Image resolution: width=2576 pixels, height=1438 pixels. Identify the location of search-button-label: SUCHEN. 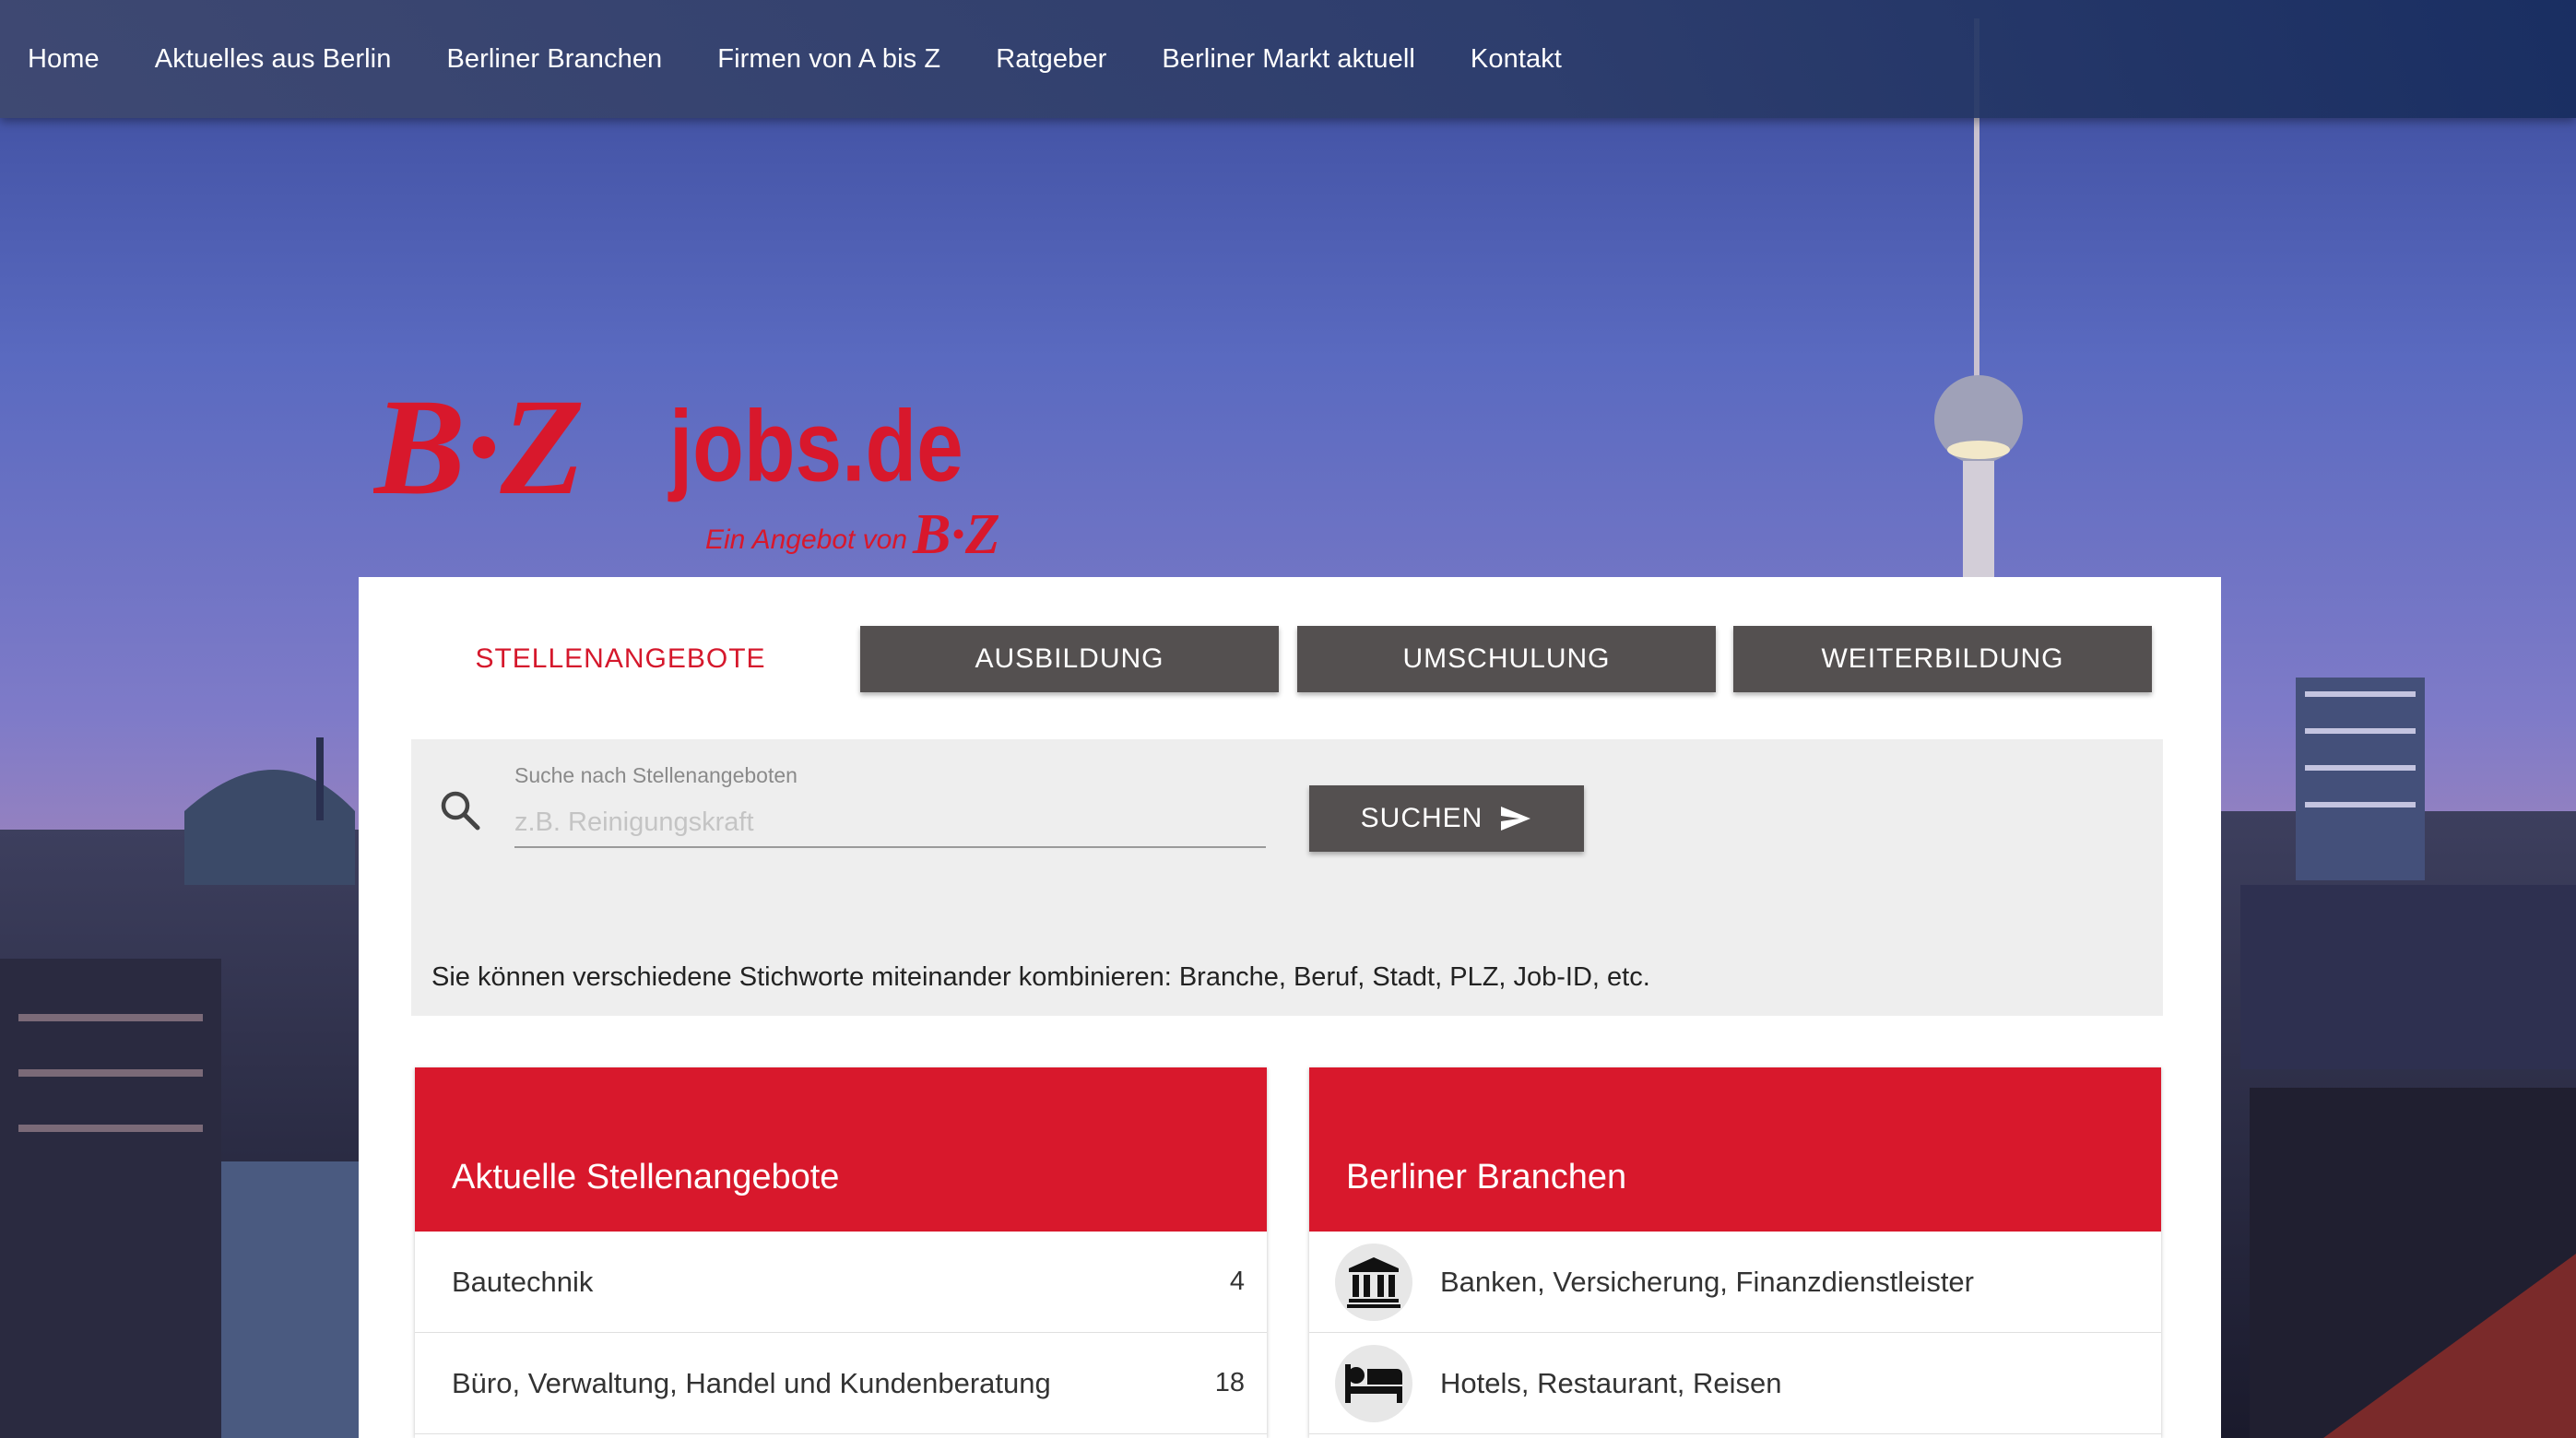
(1421, 818).